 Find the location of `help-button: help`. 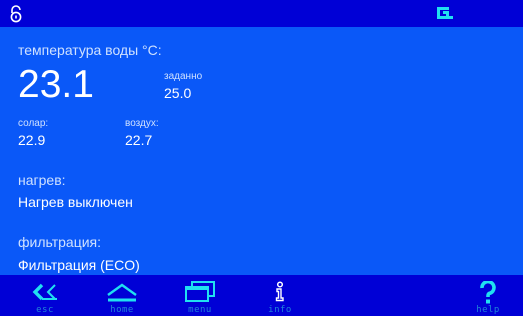

help-button: help is located at coordinates (488, 295).